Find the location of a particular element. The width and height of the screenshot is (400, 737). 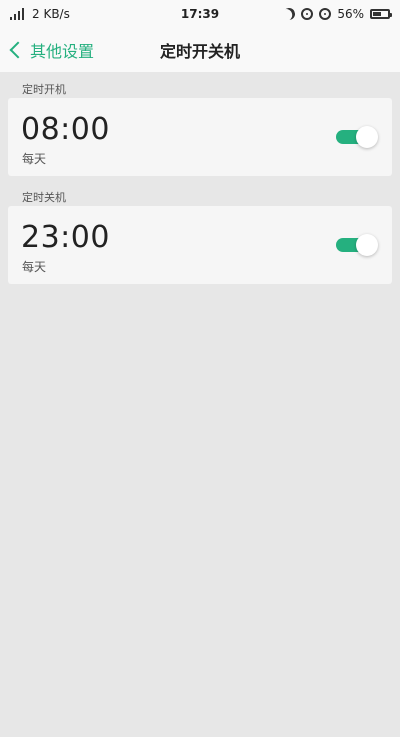

section-label-power-off: 定时关机 is located at coordinates (44, 197).